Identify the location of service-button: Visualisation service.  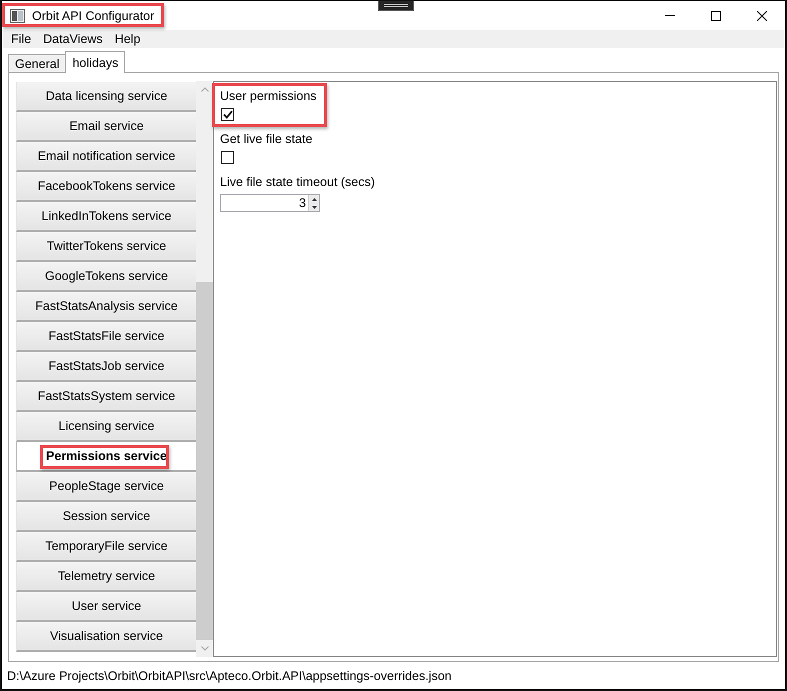
(106, 637).